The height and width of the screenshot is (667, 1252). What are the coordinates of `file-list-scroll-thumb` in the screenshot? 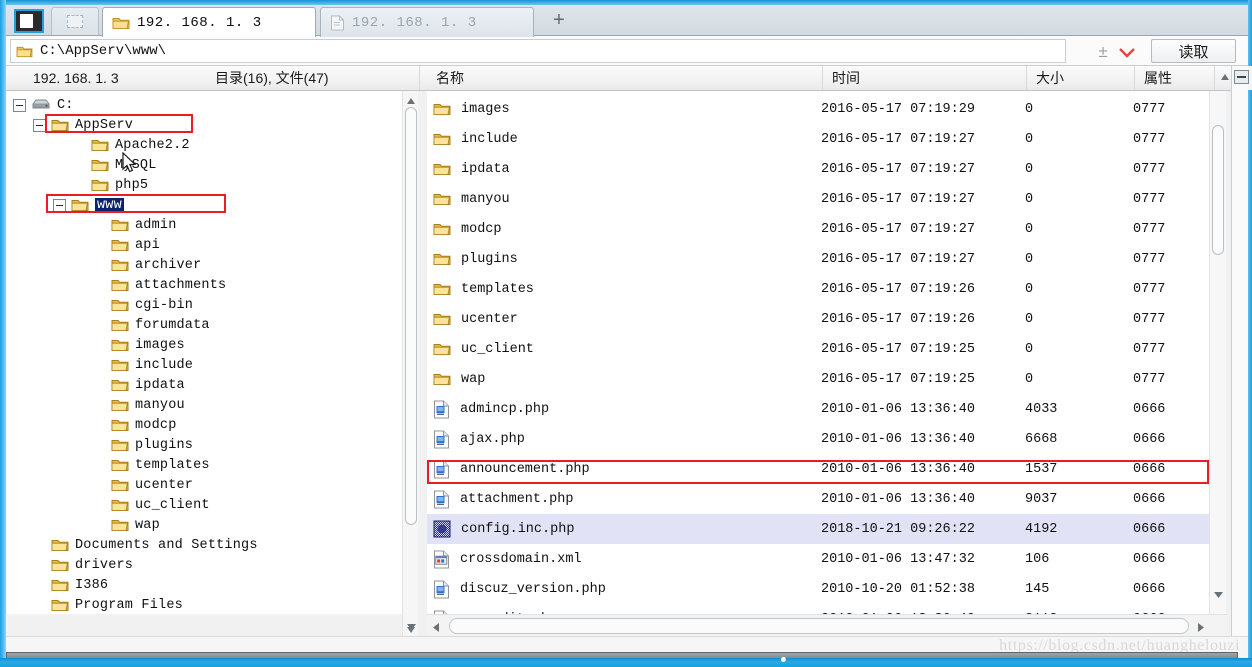 It's located at (1218, 190).